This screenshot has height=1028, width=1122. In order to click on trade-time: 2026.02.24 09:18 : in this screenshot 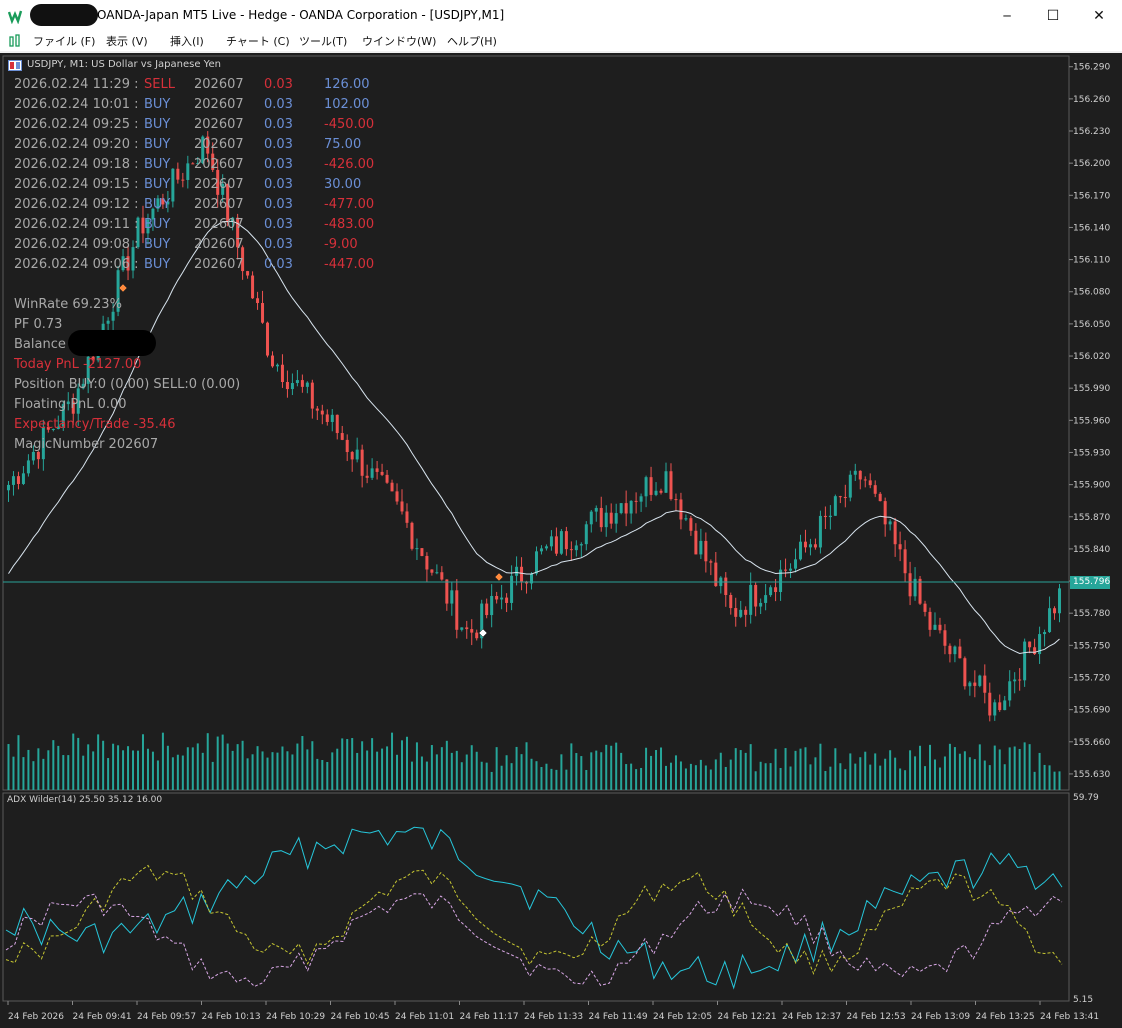, I will do `click(76, 164)`.